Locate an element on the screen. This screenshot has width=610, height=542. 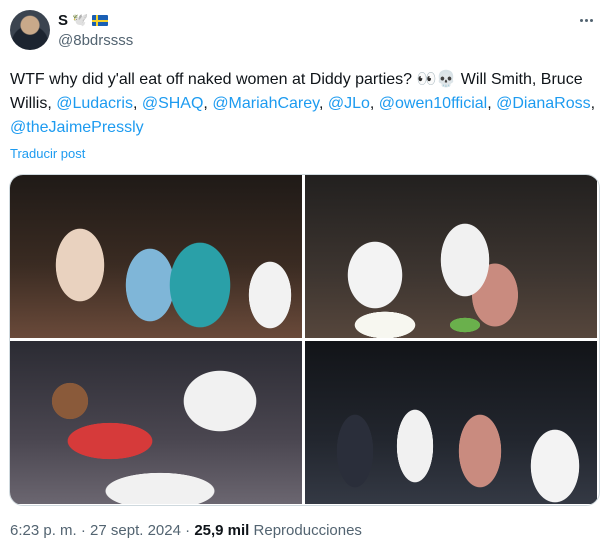
author-name-row: S 🕊️ is located at coordinates (83, 20).